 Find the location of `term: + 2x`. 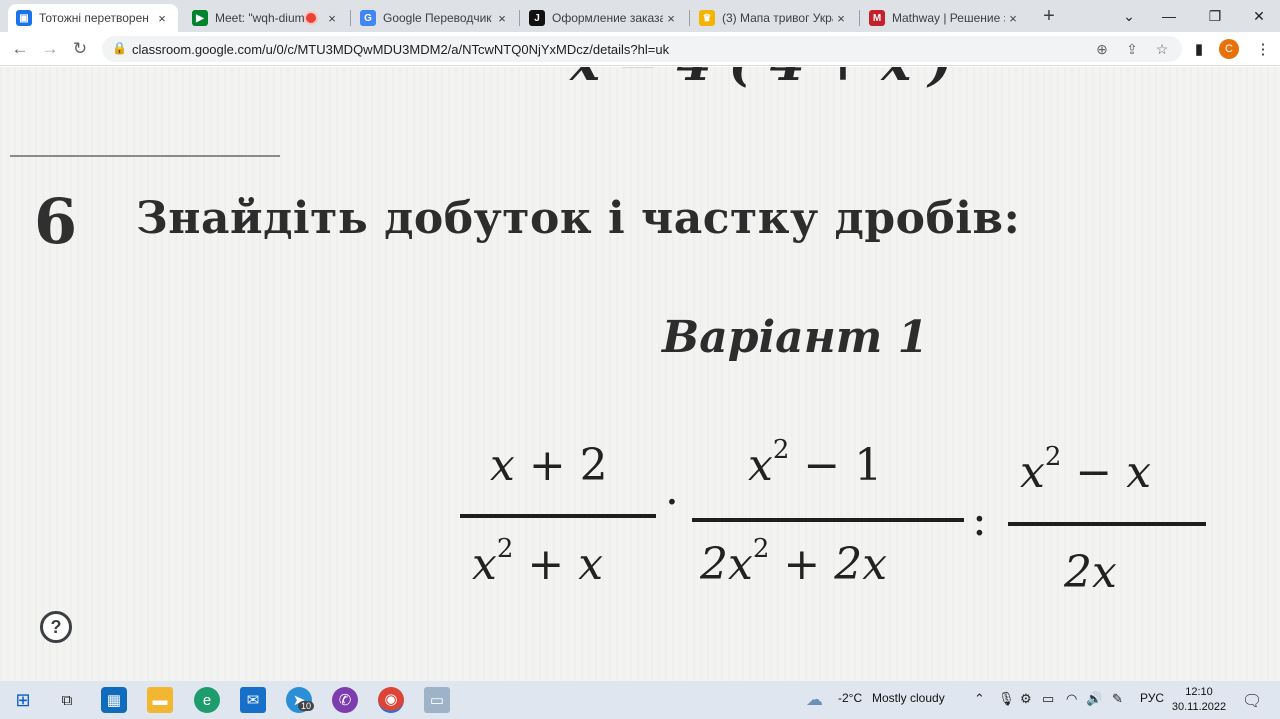

term: + 2x is located at coordinates (828, 564).